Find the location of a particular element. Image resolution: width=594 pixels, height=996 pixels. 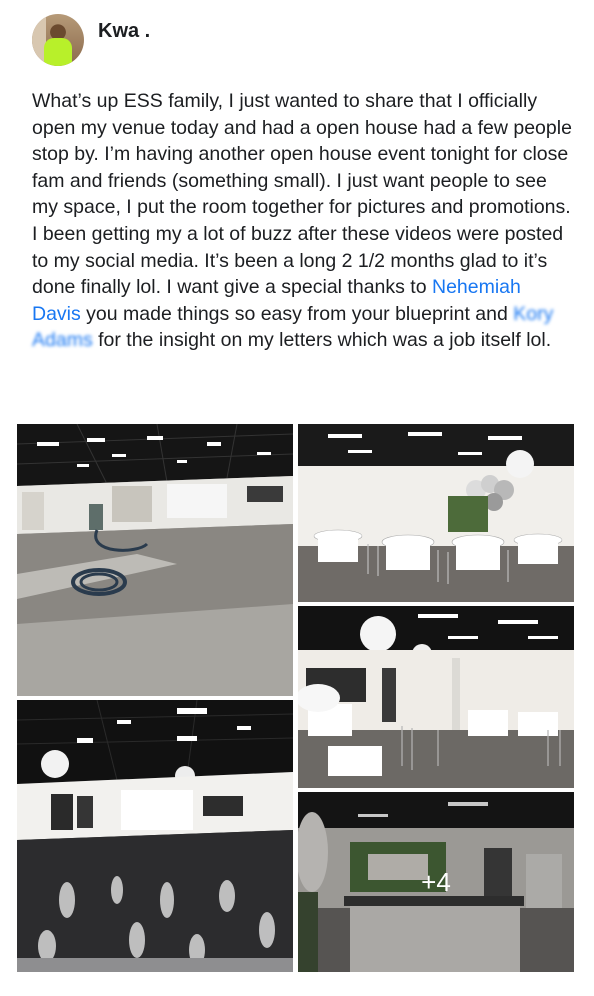

post-header: Kwa . is located at coordinates (91, 41).